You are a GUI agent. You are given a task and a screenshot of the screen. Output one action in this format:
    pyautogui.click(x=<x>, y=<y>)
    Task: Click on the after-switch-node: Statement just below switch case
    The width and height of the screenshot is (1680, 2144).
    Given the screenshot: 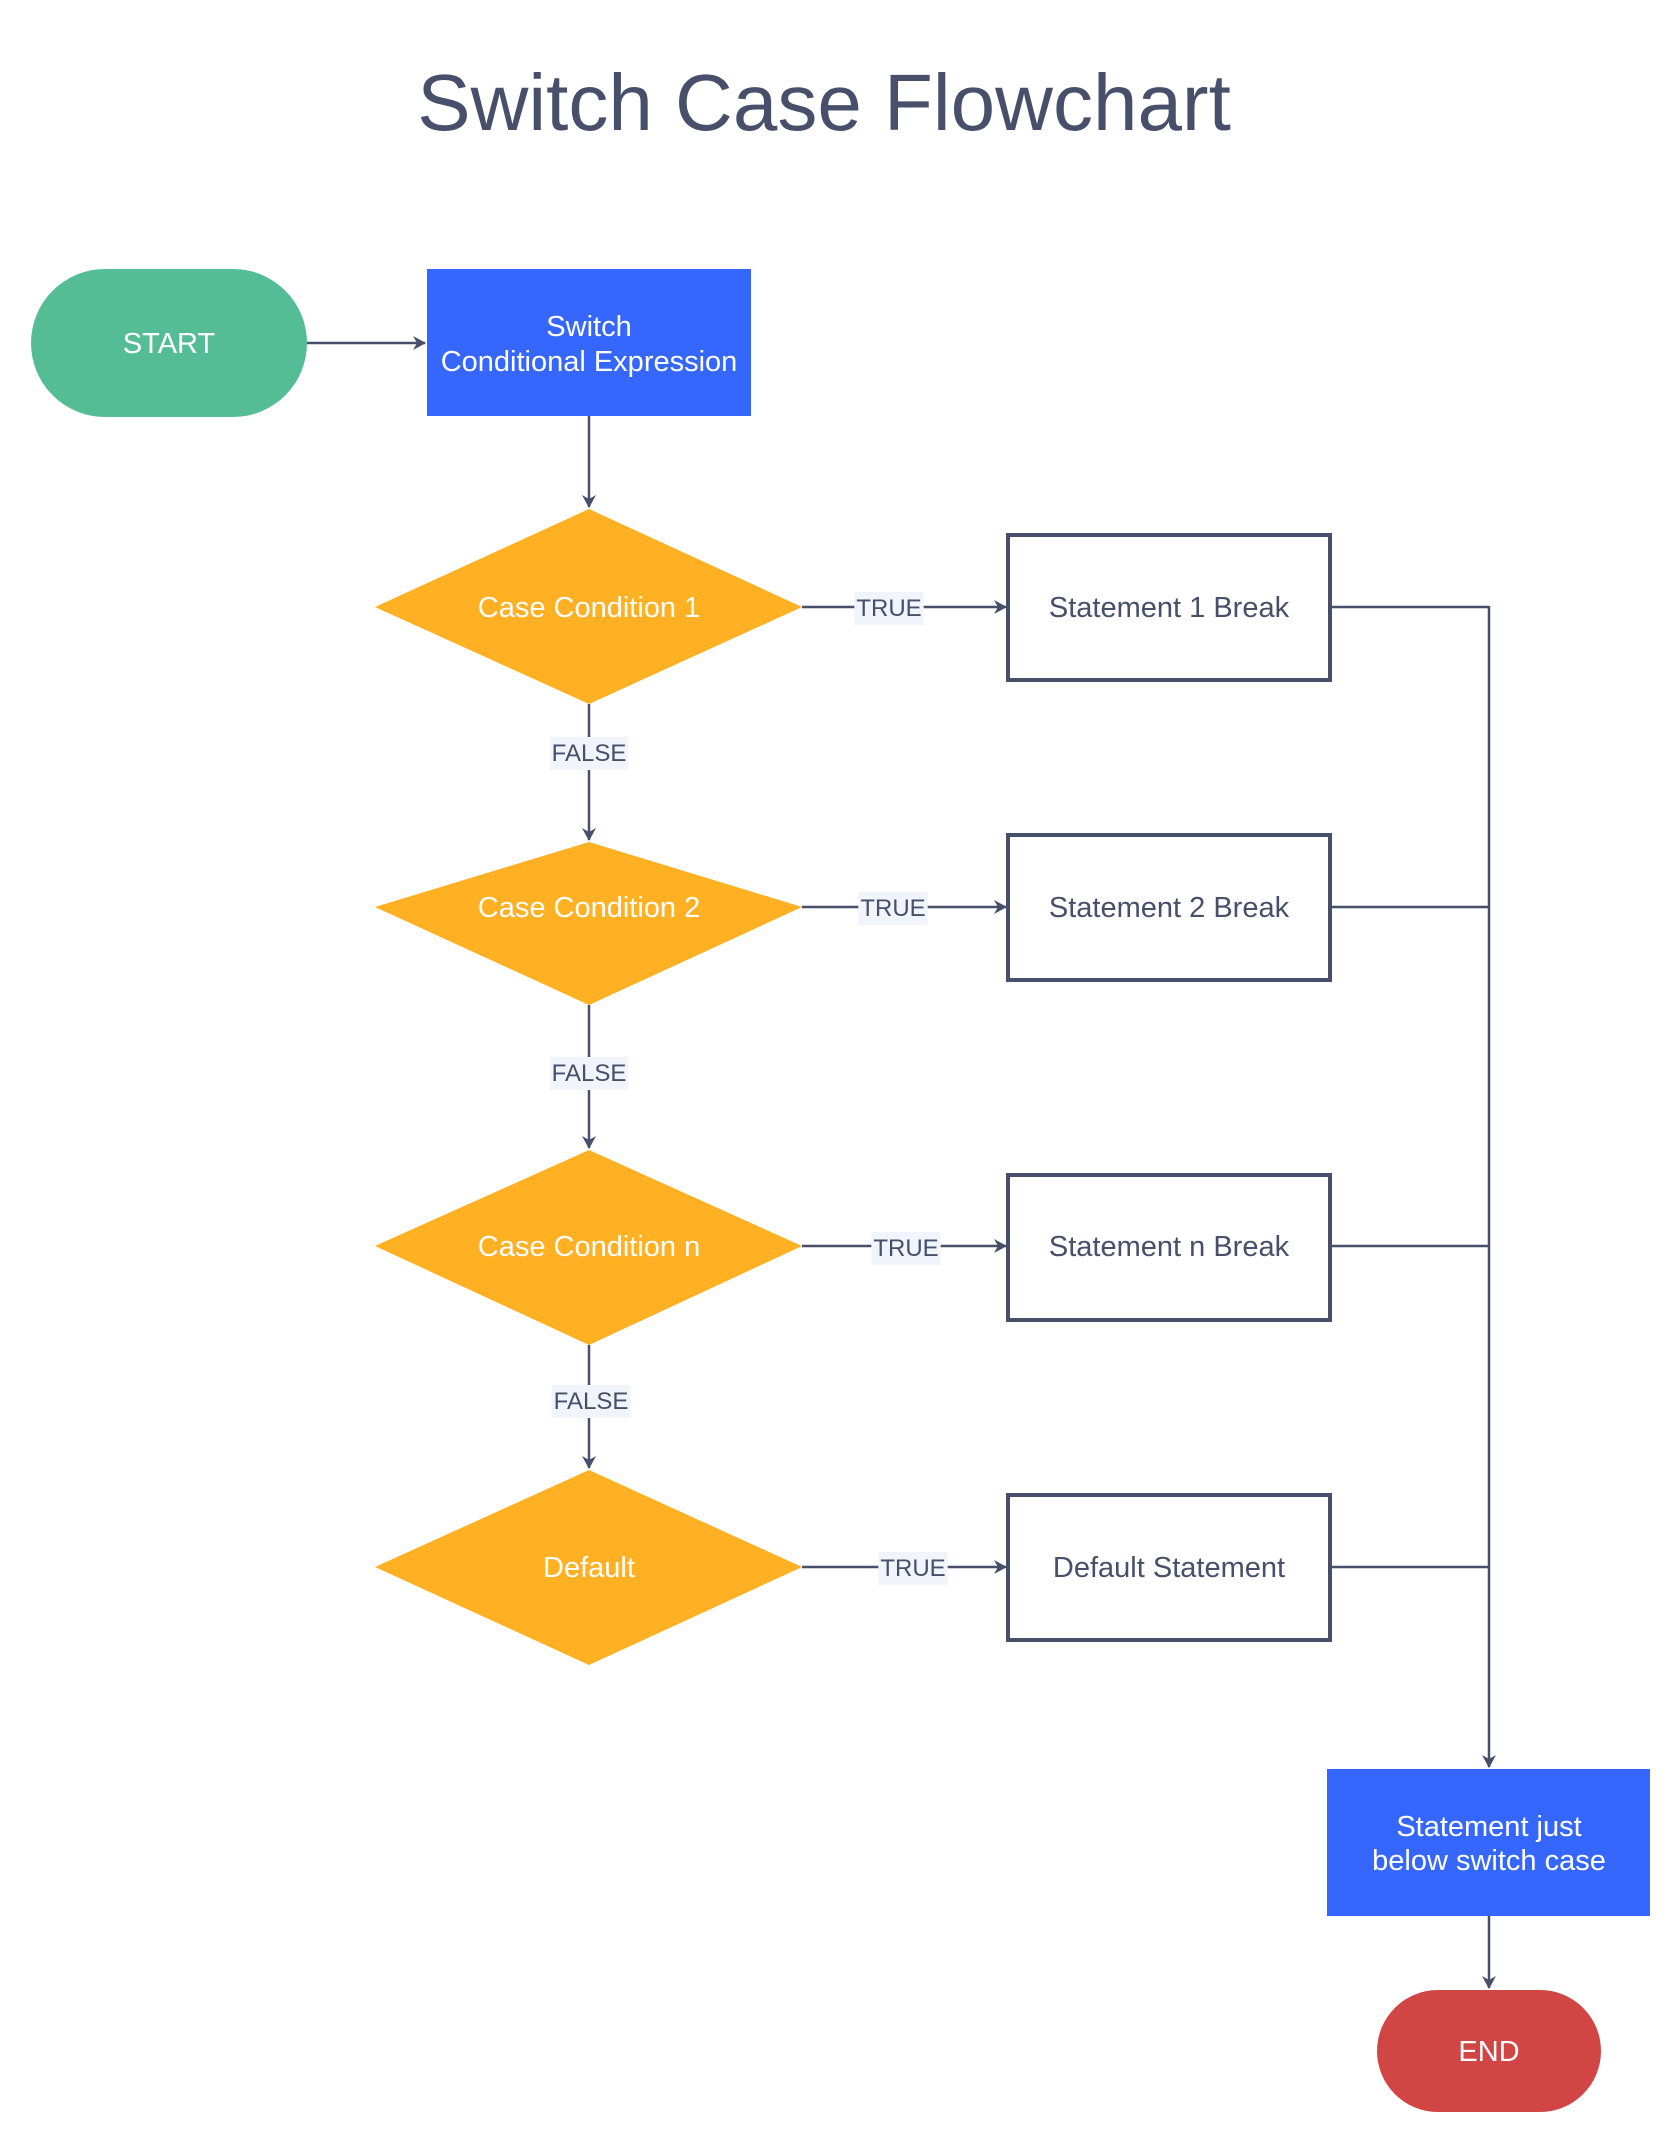 What is the action you would take?
    pyautogui.click(x=1488, y=1842)
    